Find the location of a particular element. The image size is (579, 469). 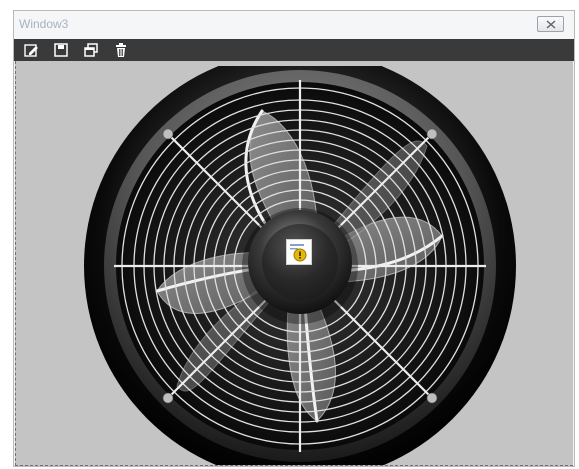

close-icon is located at coordinates (551, 24).